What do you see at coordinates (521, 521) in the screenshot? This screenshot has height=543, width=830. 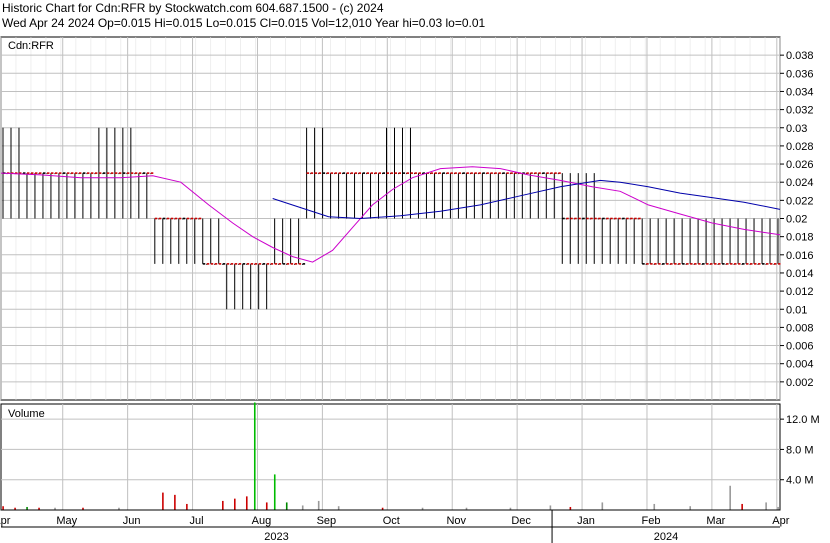 I see `month-label: Dec` at bounding box center [521, 521].